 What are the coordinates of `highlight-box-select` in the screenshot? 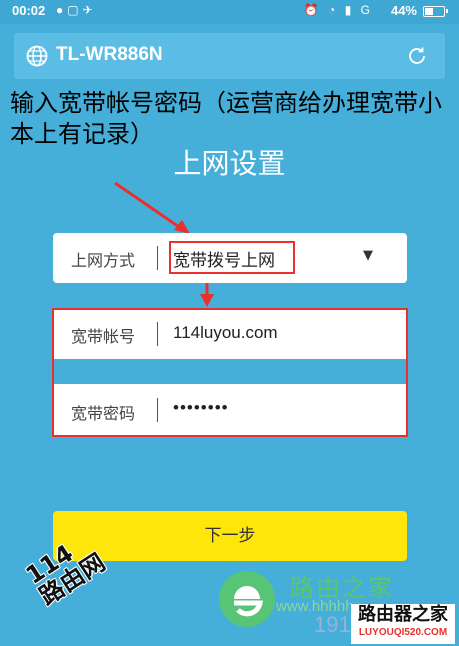 It's located at (232, 257).